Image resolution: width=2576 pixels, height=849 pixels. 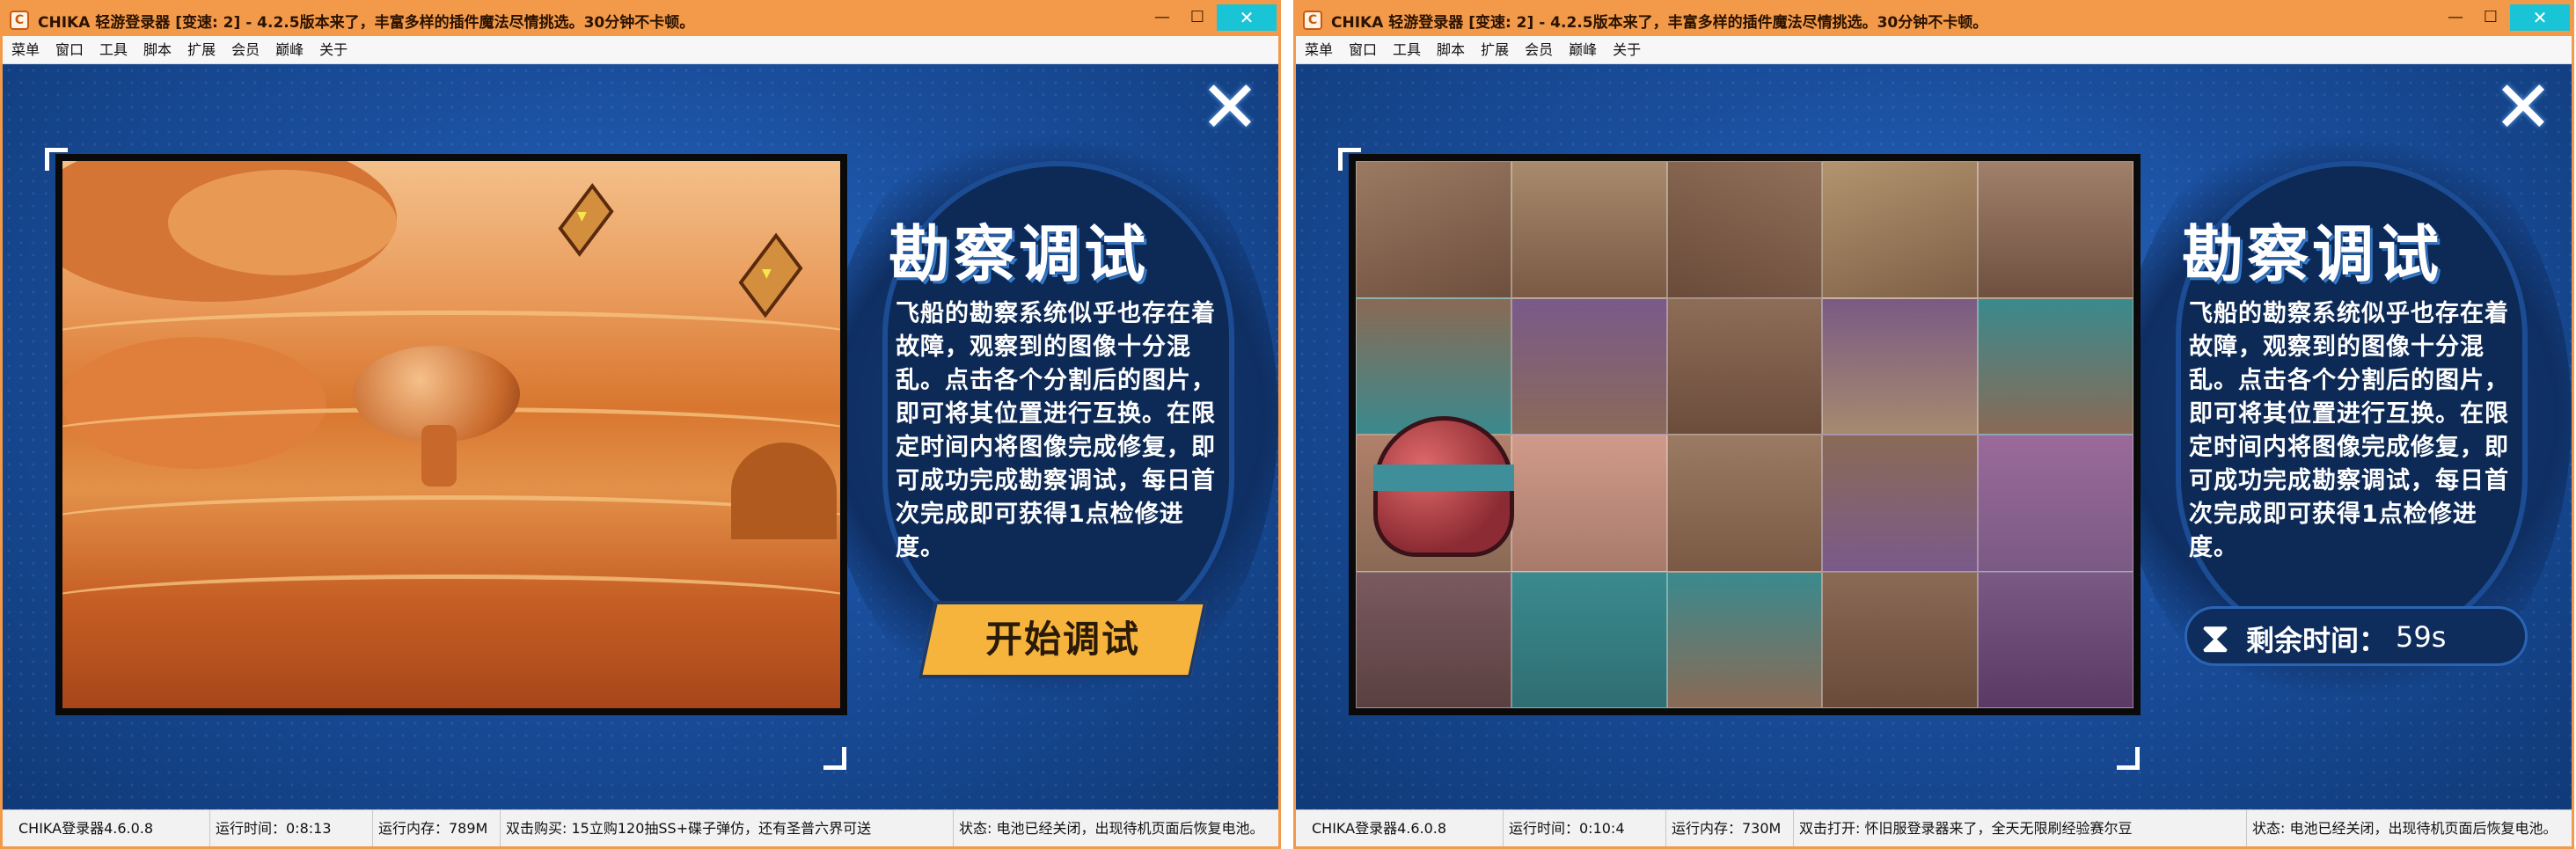 I want to click on mushroom-stem, so click(x=439, y=456).